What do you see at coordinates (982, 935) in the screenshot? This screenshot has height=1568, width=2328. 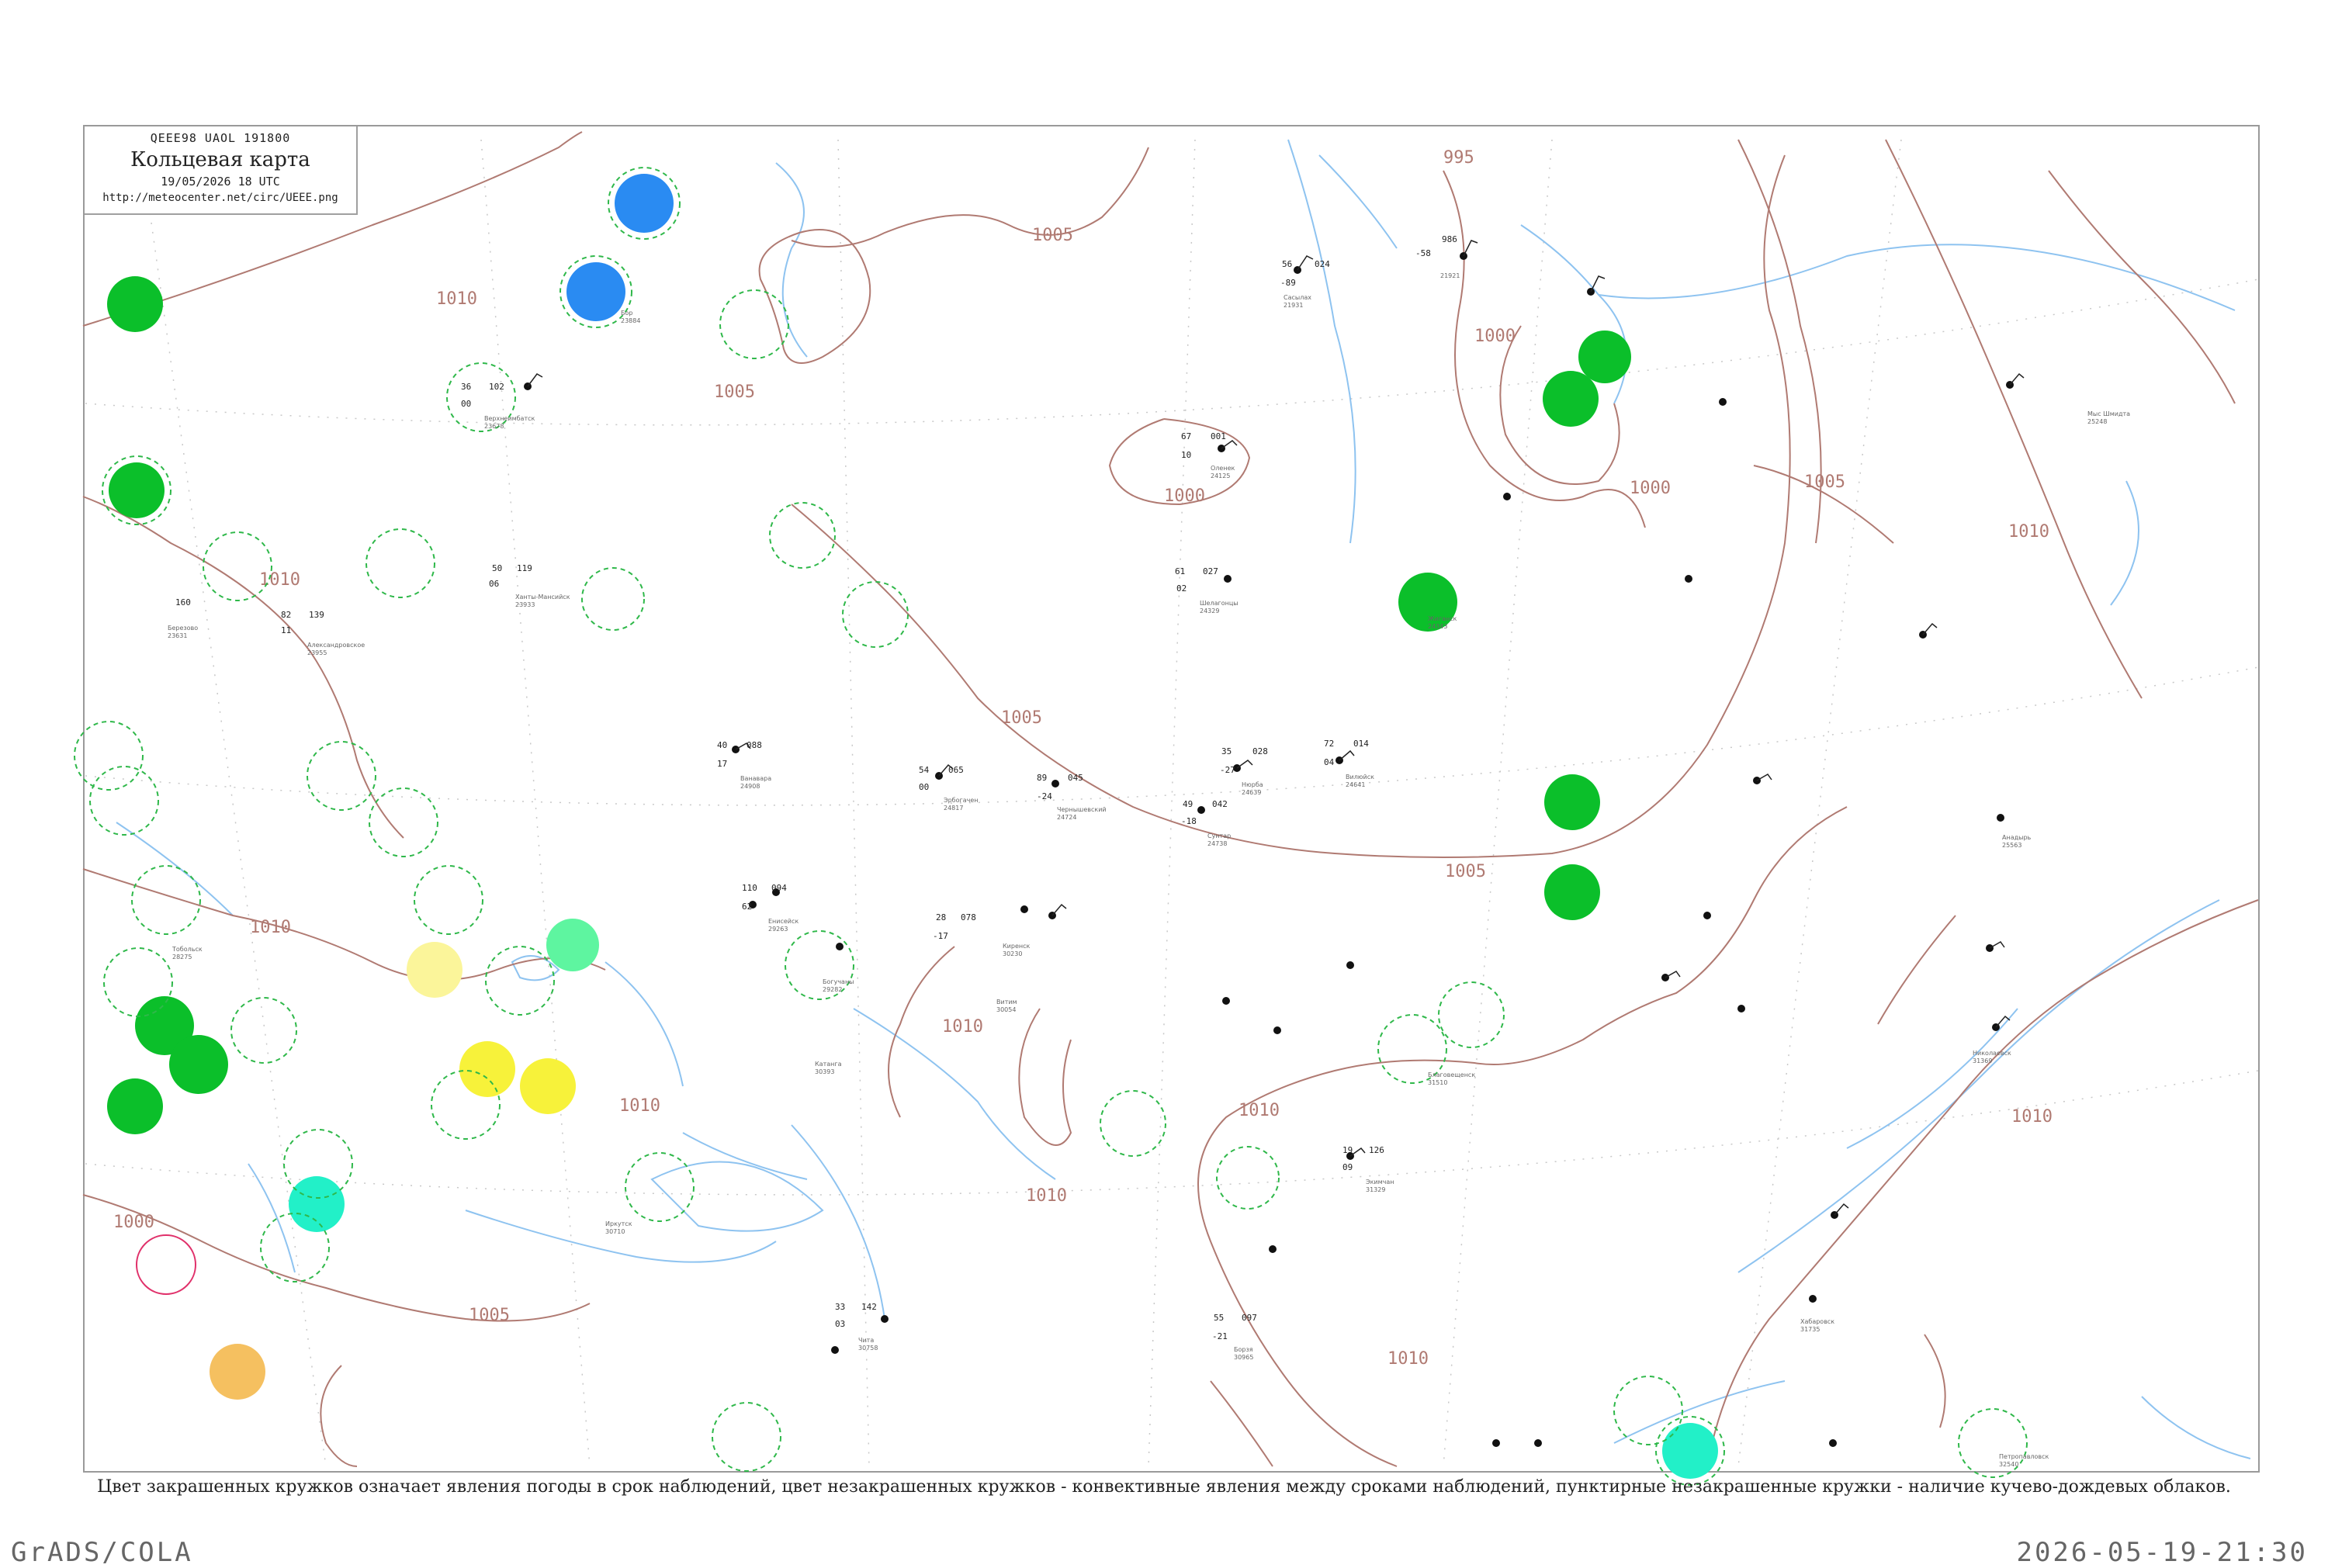 I see `station-plot: 28 078 -17 Киренск 30230` at bounding box center [982, 935].